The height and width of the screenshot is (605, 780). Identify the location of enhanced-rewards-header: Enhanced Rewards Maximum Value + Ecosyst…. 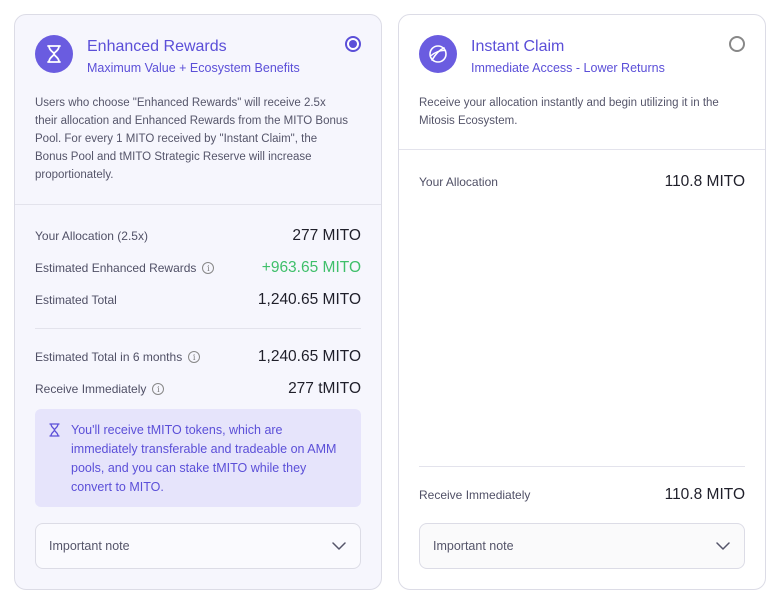
(198, 110).